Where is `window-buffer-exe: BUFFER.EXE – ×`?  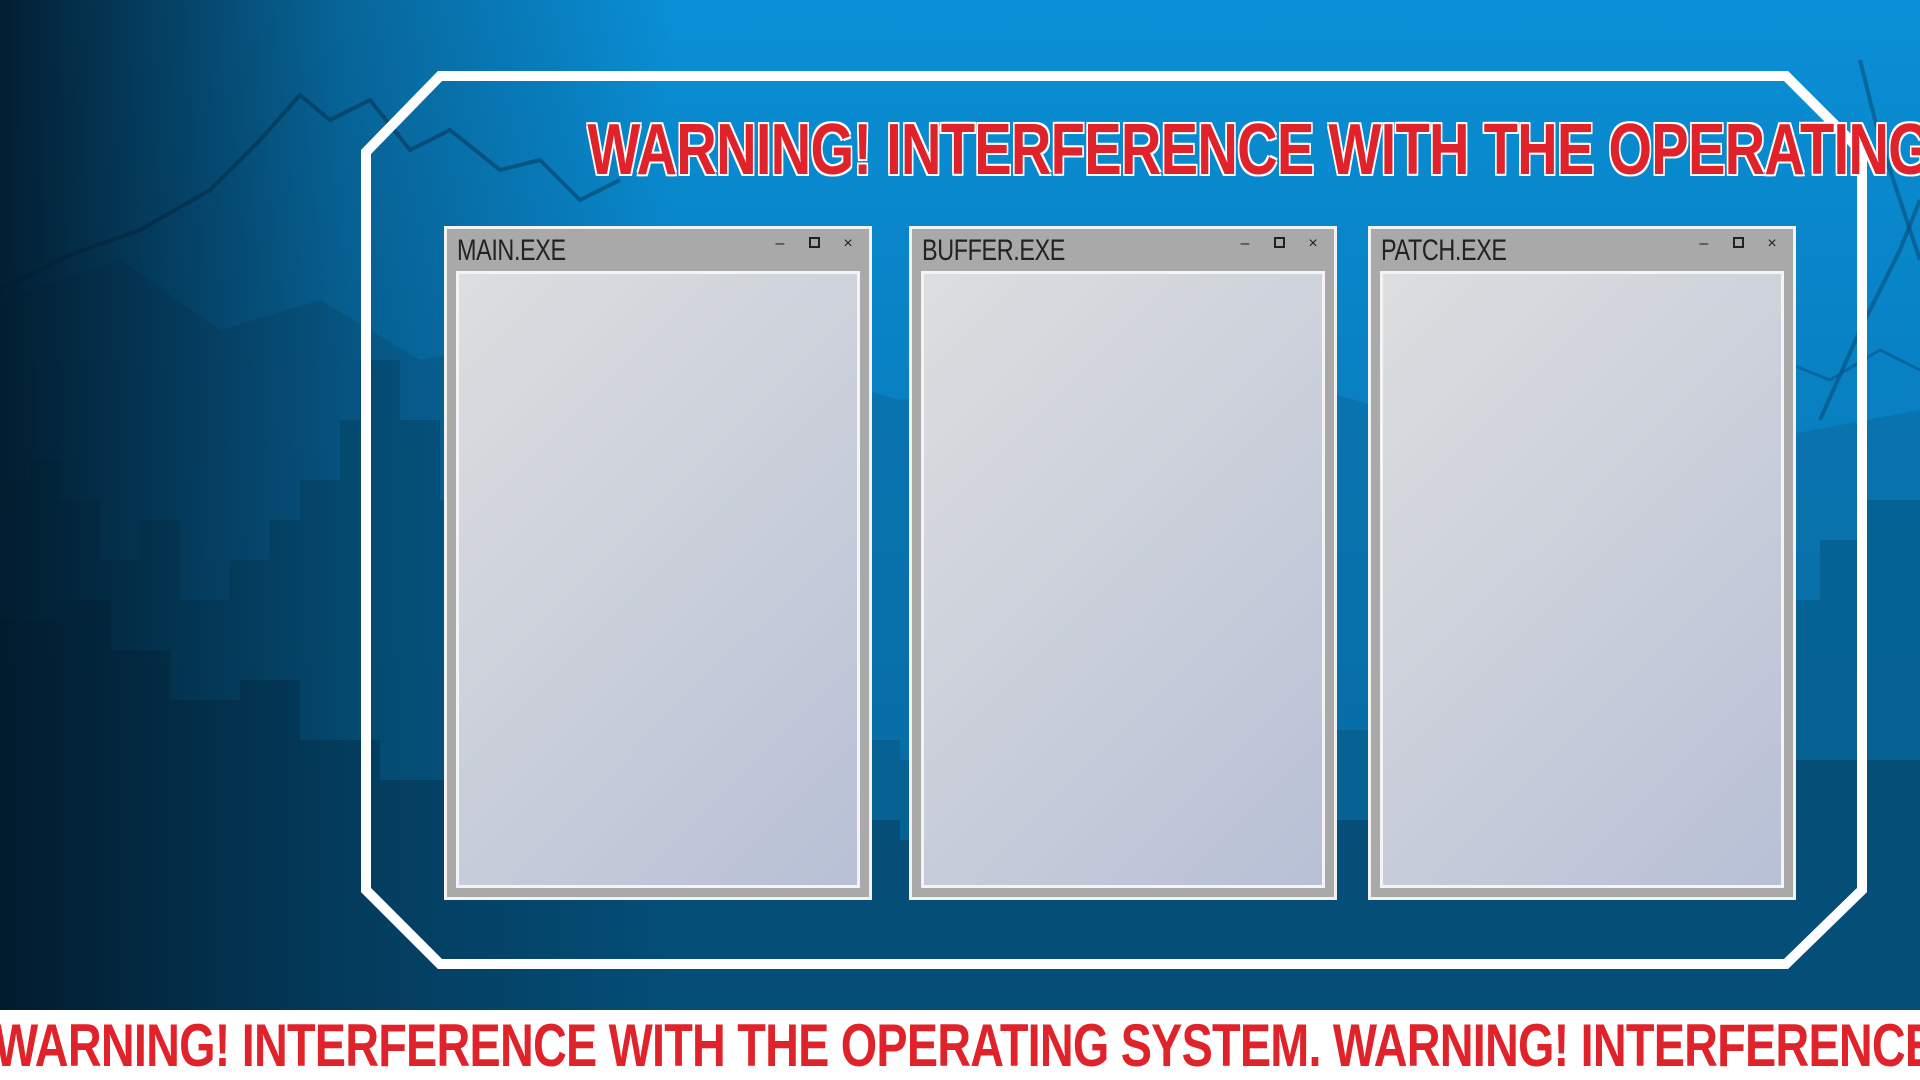
window-buffer-exe: BUFFER.EXE – × is located at coordinates (1123, 563).